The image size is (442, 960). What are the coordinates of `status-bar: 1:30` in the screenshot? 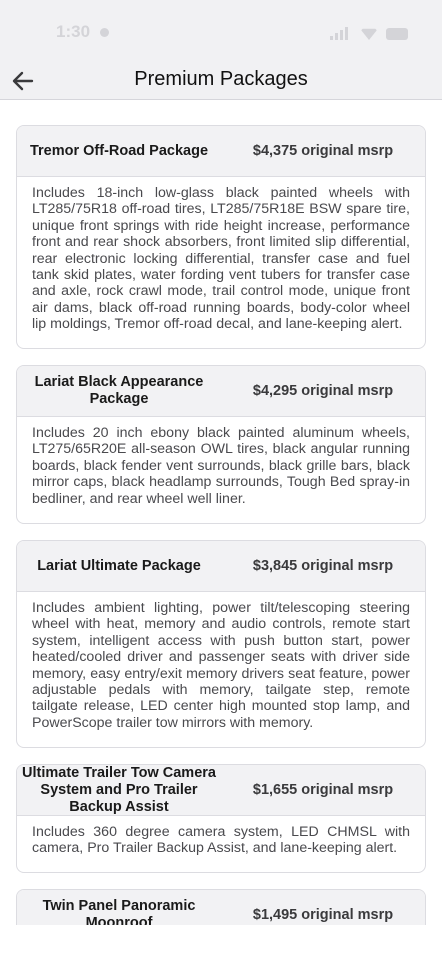 It's located at (221, 31).